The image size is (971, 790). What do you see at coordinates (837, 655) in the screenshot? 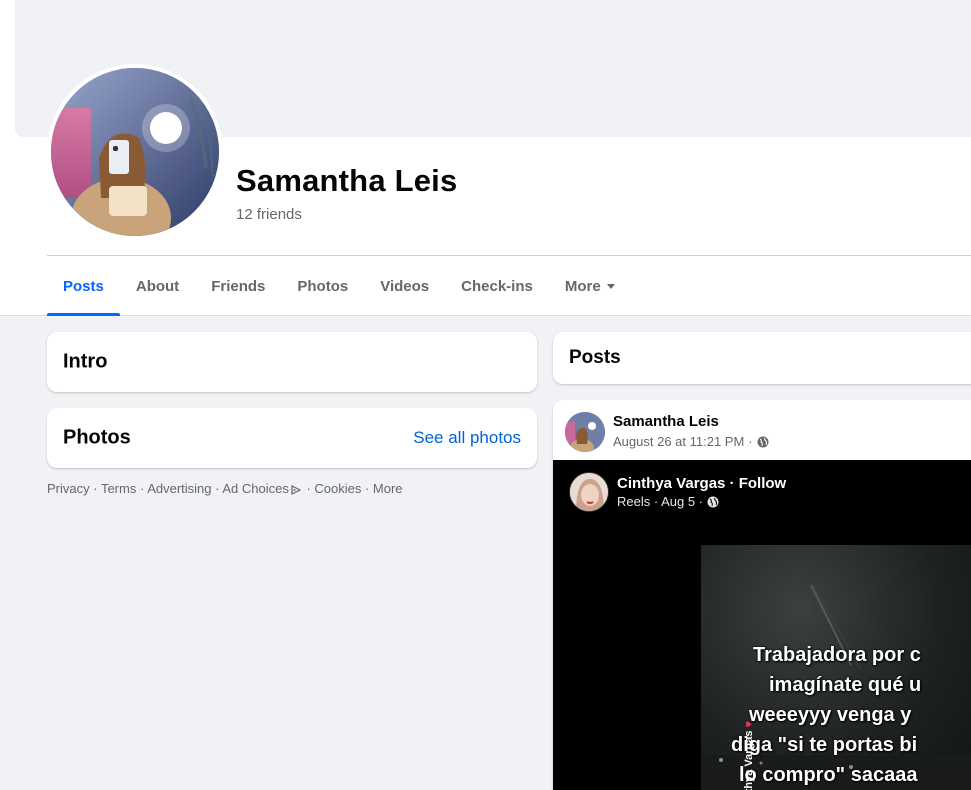
I see `caption-line: Trabajadora por c` at bounding box center [837, 655].